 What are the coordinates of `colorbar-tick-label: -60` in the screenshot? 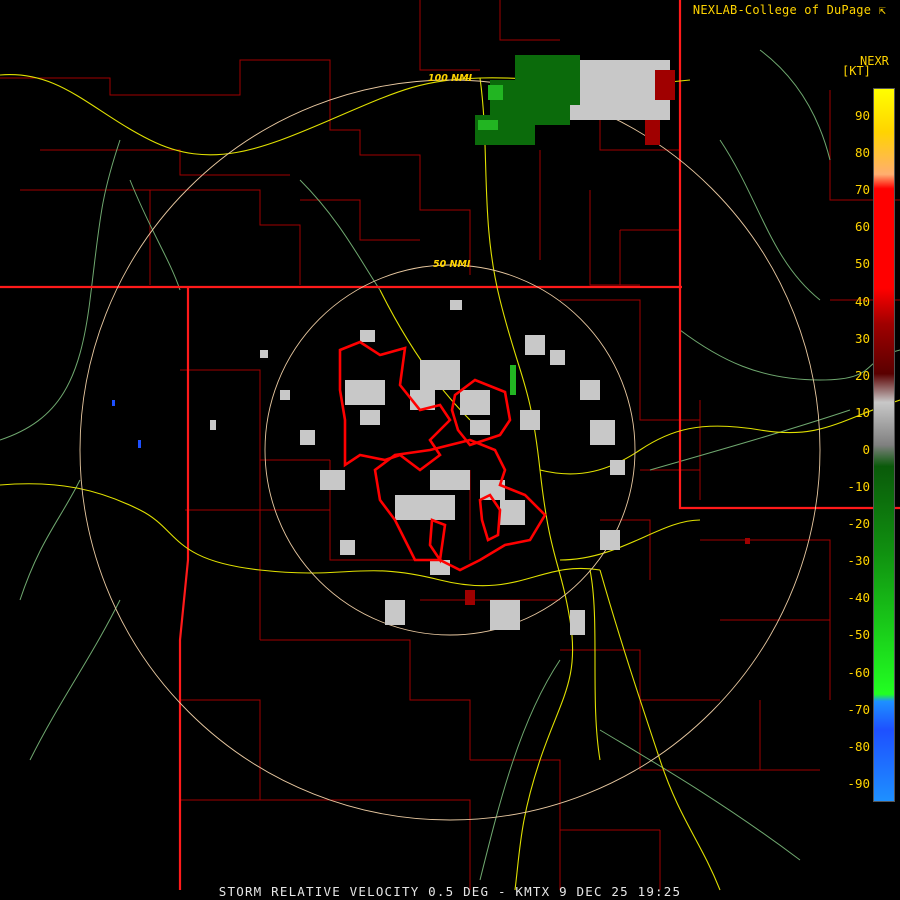 It's located at (858, 672).